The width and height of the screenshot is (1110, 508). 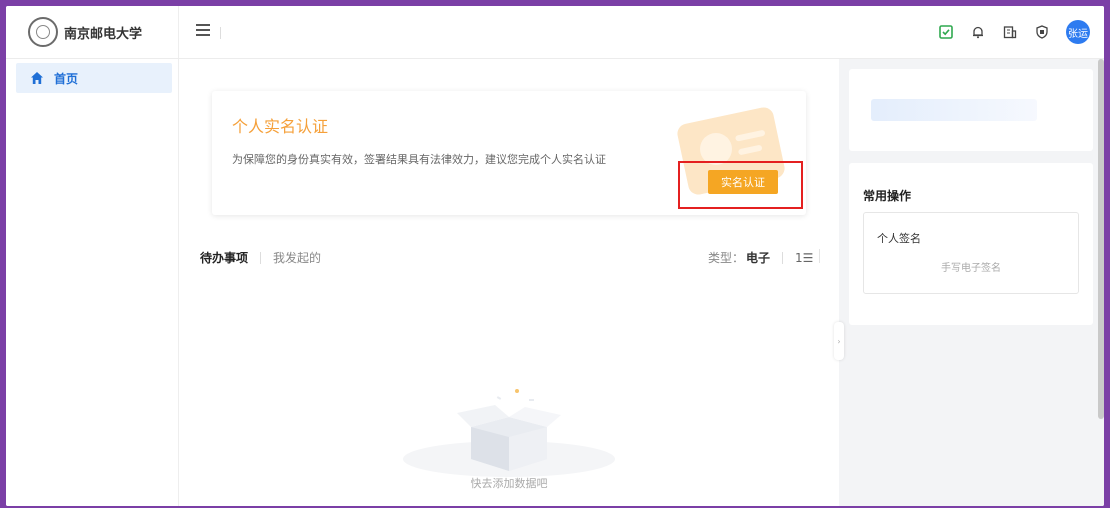 What do you see at coordinates (839, 341) in the screenshot?
I see `panel-toggle-handle: ›` at bounding box center [839, 341].